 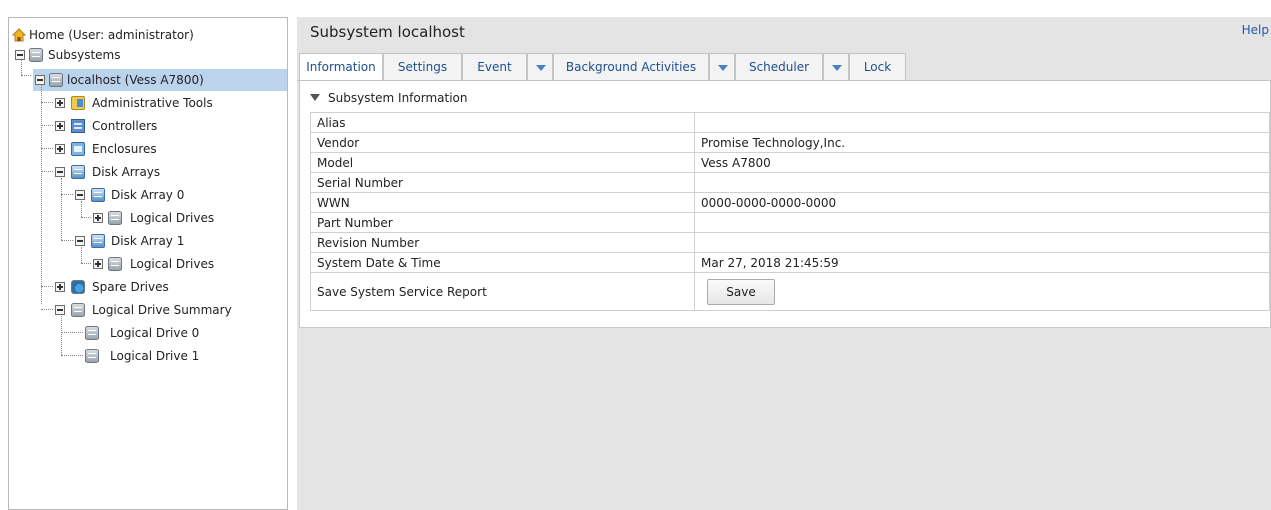 I want to click on logical-drive-icon, so click(x=92, y=356).